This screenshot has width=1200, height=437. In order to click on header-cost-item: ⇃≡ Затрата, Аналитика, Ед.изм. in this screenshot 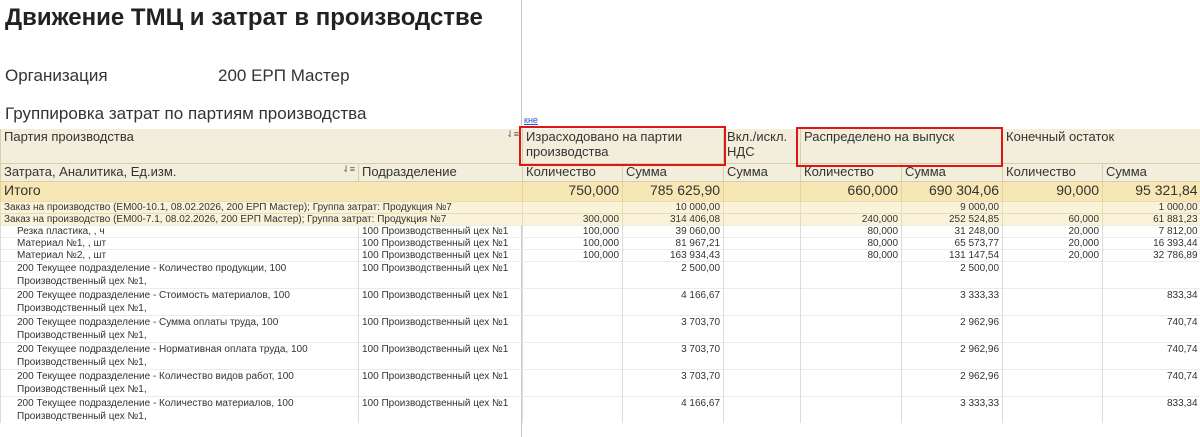, I will do `click(179, 172)`.